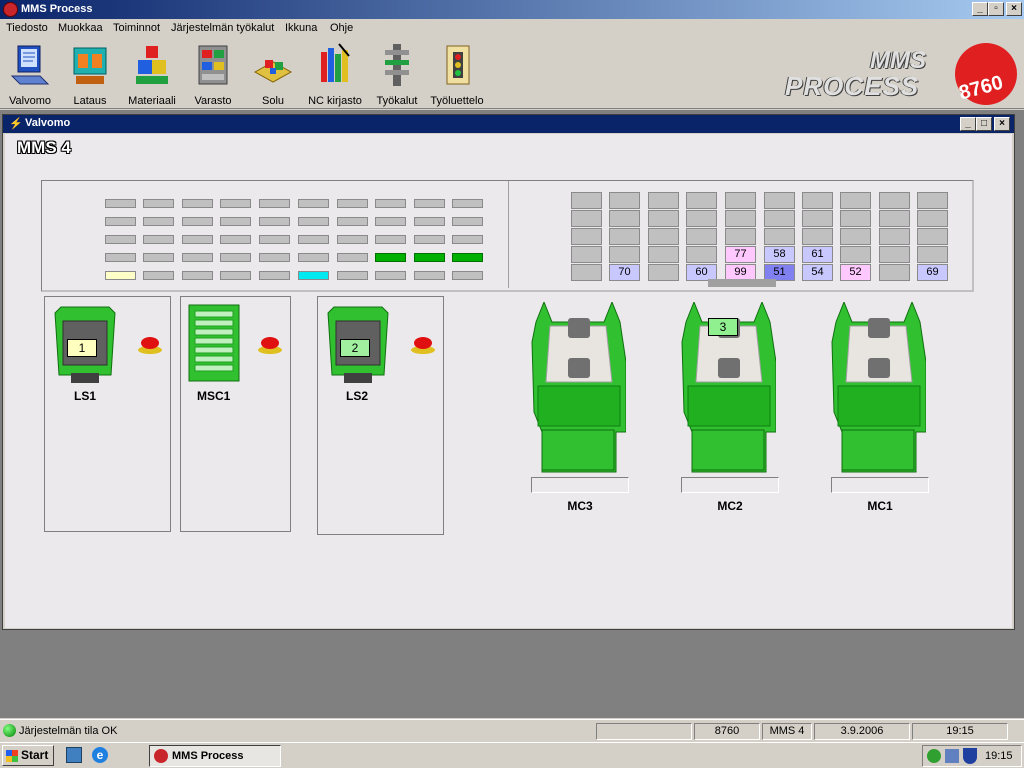 The image size is (1024, 768). Describe the element at coordinates (934, 756) in the screenshot. I see `network-icon` at that location.